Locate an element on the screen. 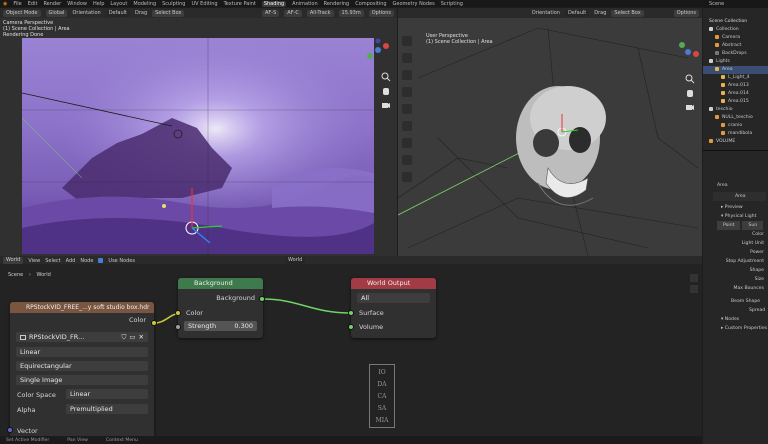  spread-row: Spread is located at coordinates (735, 310).